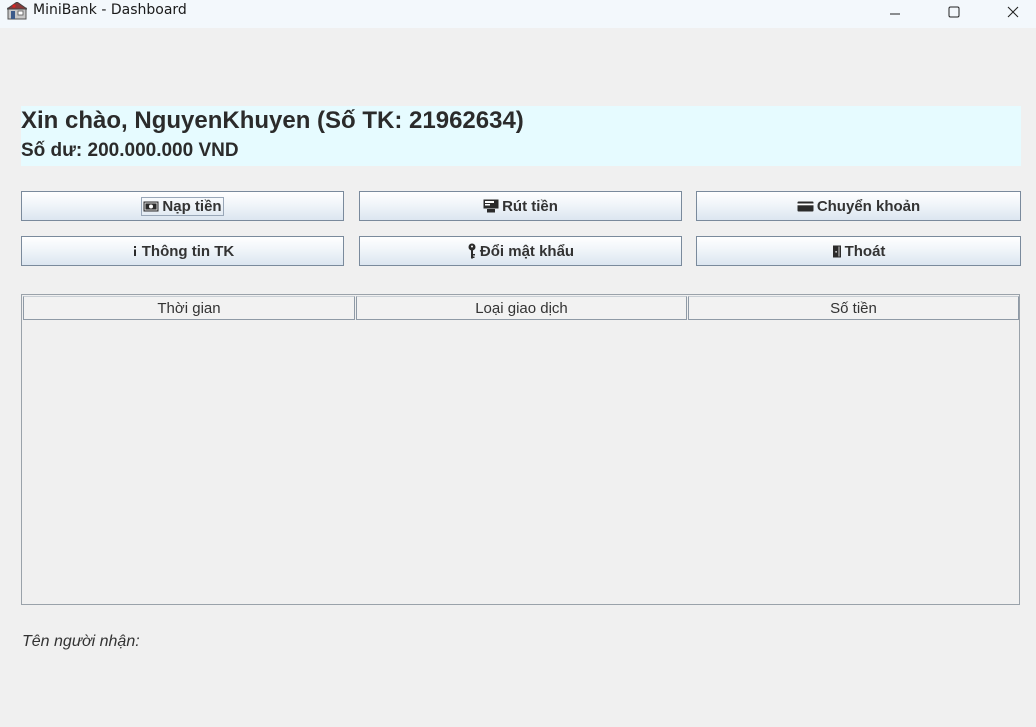  Describe the element at coordinates (865, 251) in the screenshot. I see `logout-label: Thoát` at that location.